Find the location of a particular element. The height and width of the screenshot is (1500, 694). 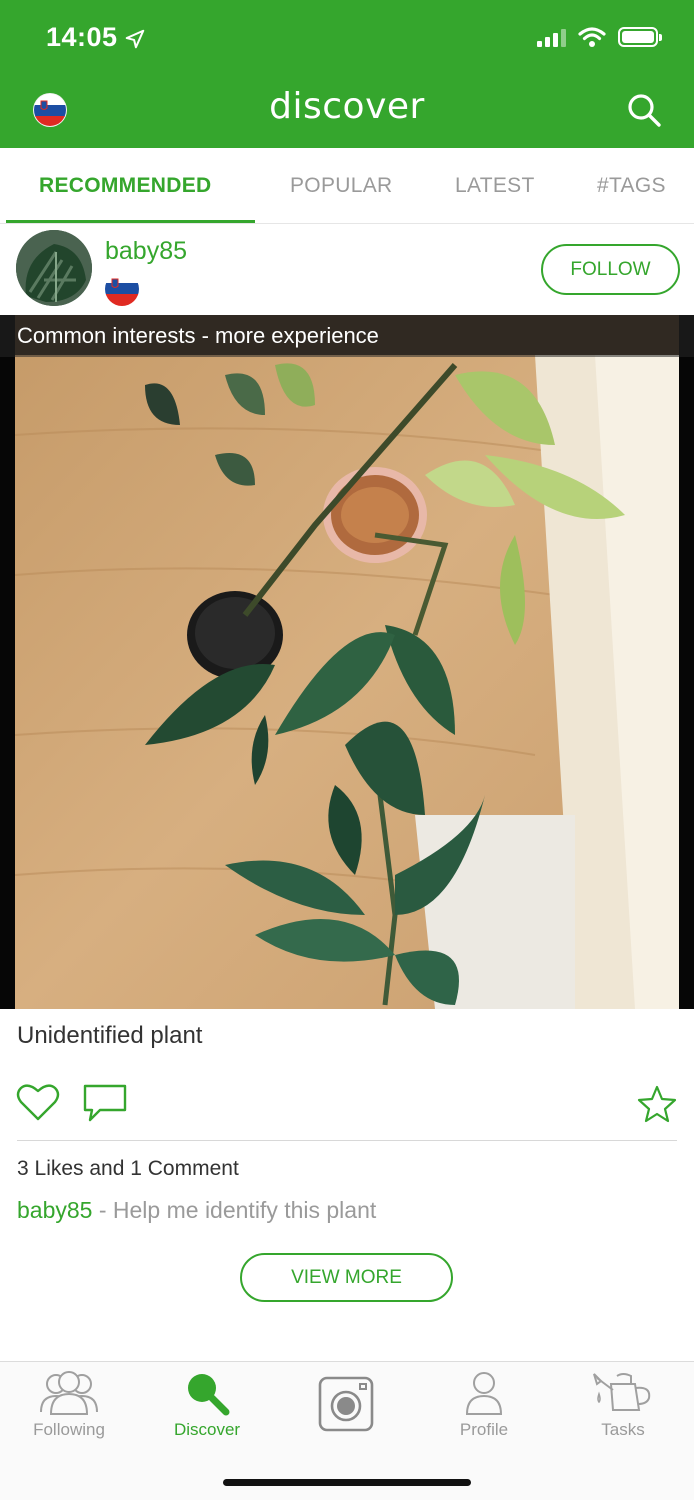

nav-profile: Profile is located at coordinates (484, 1405).